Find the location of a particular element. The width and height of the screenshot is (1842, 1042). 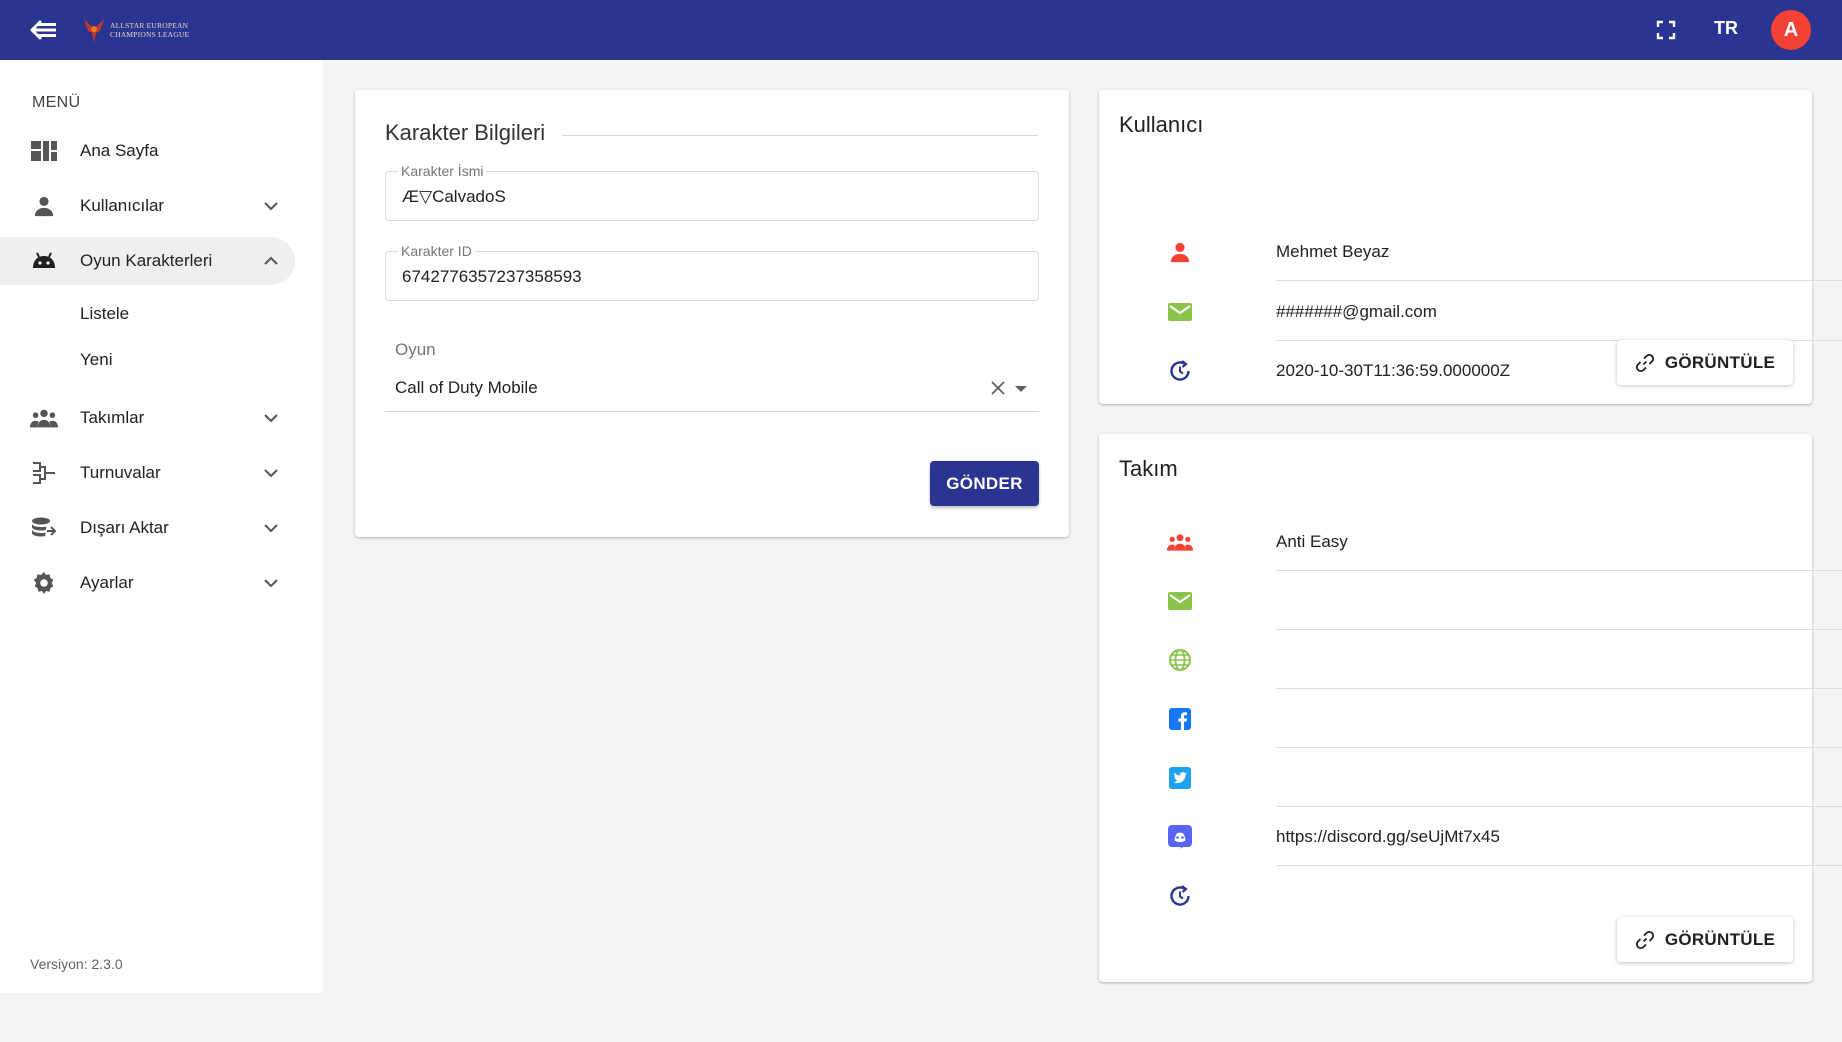

team-email-row is located at coordinates (1500, 600).